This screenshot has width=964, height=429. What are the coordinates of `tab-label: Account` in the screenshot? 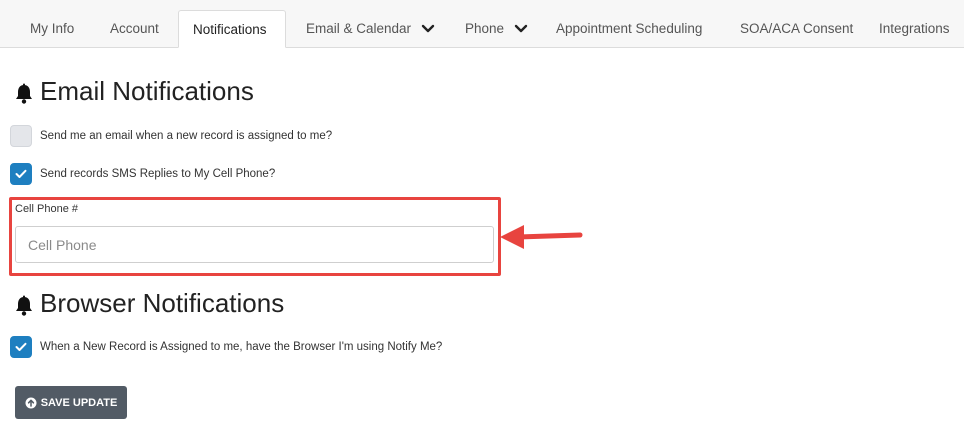 It's located at (134, 28).